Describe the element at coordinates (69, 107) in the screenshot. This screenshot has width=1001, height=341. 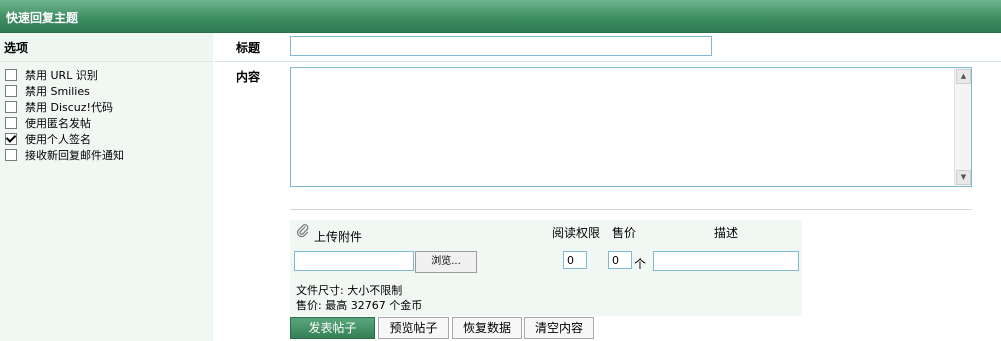
I see `option-label-2: 禁用 Discuz!代码` at that location.